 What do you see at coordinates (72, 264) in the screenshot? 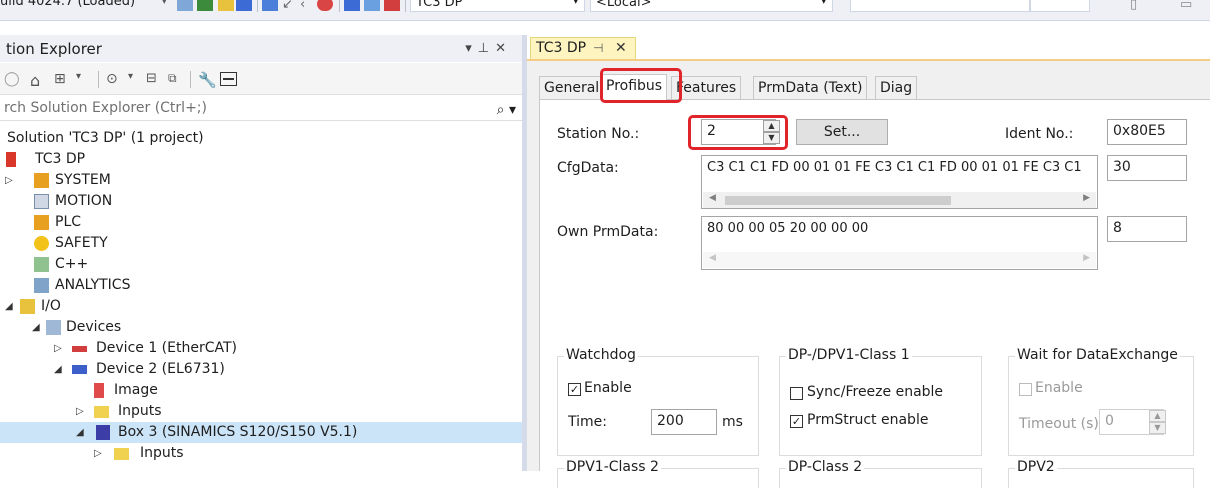
I see `tree-item-label: C++` at bounding box center [72, 264].